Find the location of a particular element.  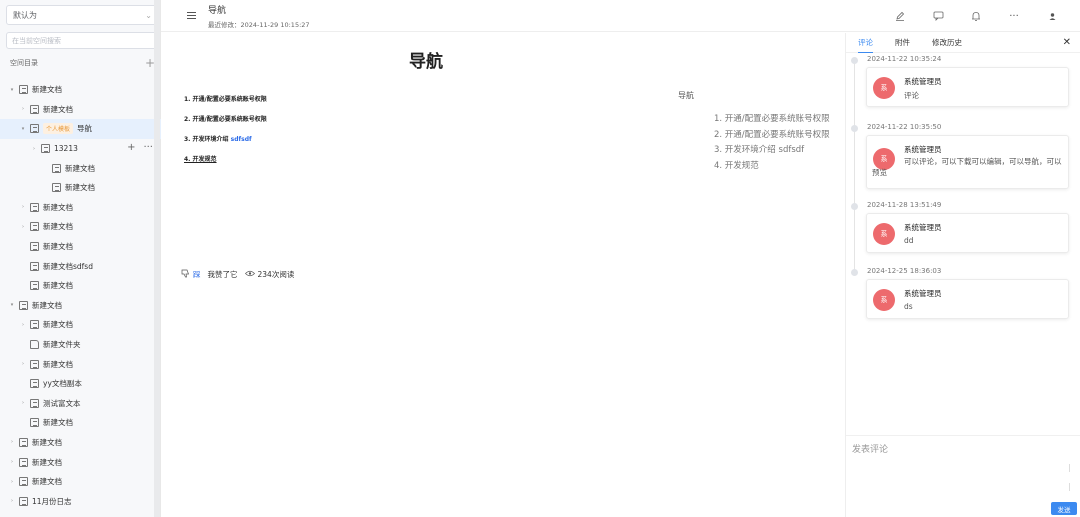

toc-item: 3. 开发环境介绍 sdfsdf is located at coordinates (774, 151).